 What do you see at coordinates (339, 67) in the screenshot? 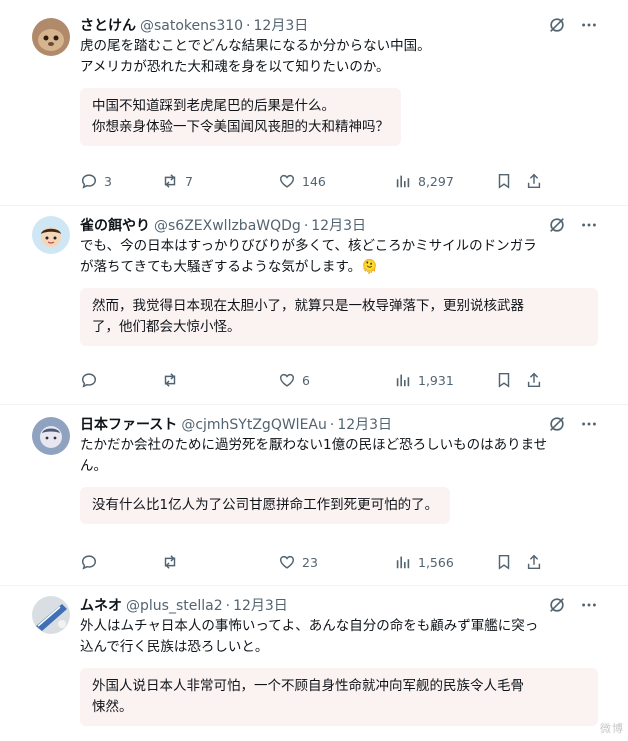
I see `post-text-line: アメリカが恐れた大和魂を身を以て知りたいのか。` at bounding box center [339, 67].